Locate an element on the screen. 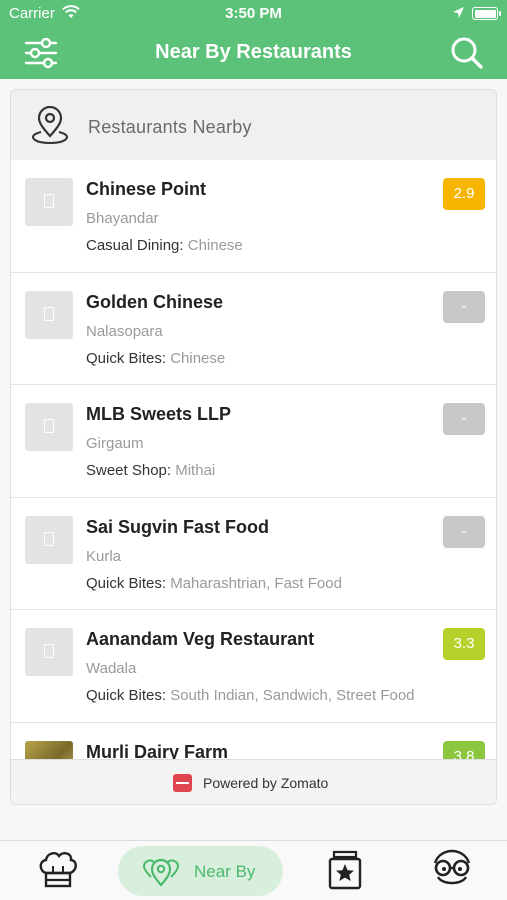 The height and width of the screenshot is (900, 507). zomato-logo-icon is located at coordinates (182, 783).